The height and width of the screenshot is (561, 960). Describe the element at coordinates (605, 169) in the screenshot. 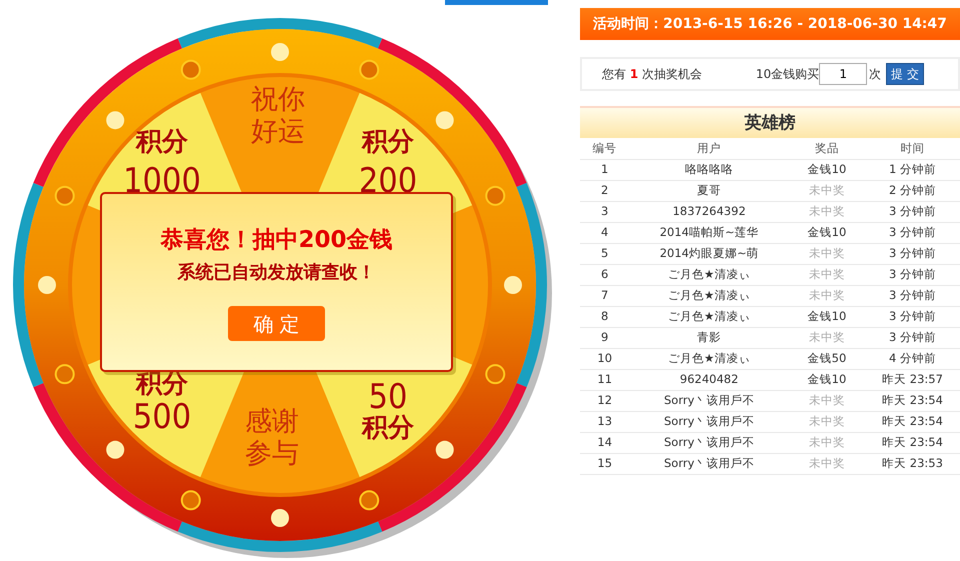

I see `table-cell: 1` at that location.